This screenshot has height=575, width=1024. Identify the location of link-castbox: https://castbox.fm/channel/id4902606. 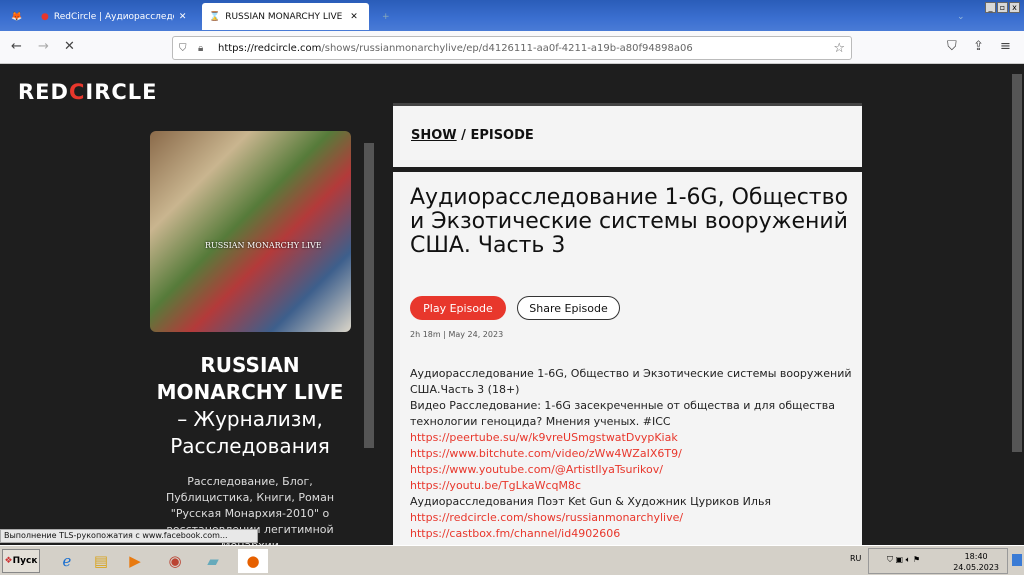
(632, 534).